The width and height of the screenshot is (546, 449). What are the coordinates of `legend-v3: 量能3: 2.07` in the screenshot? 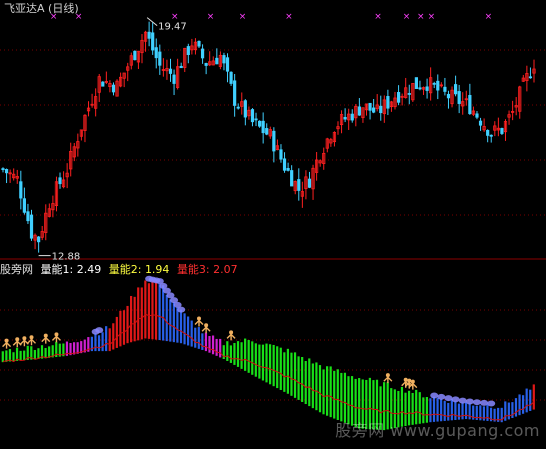 It's located at (207, 269).